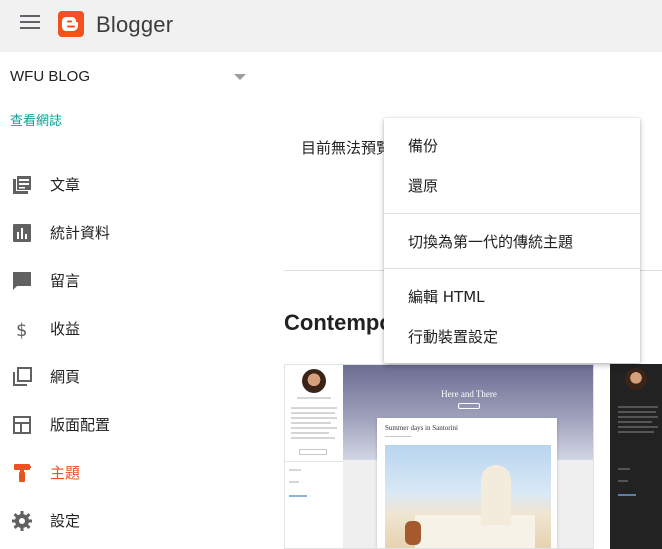 This screenshot has width=662, height=549. What do you see at coordinates (65, 281) in the screenshot?
I see `sidebar-item-label: 留言` at bounding box center [65, 281].